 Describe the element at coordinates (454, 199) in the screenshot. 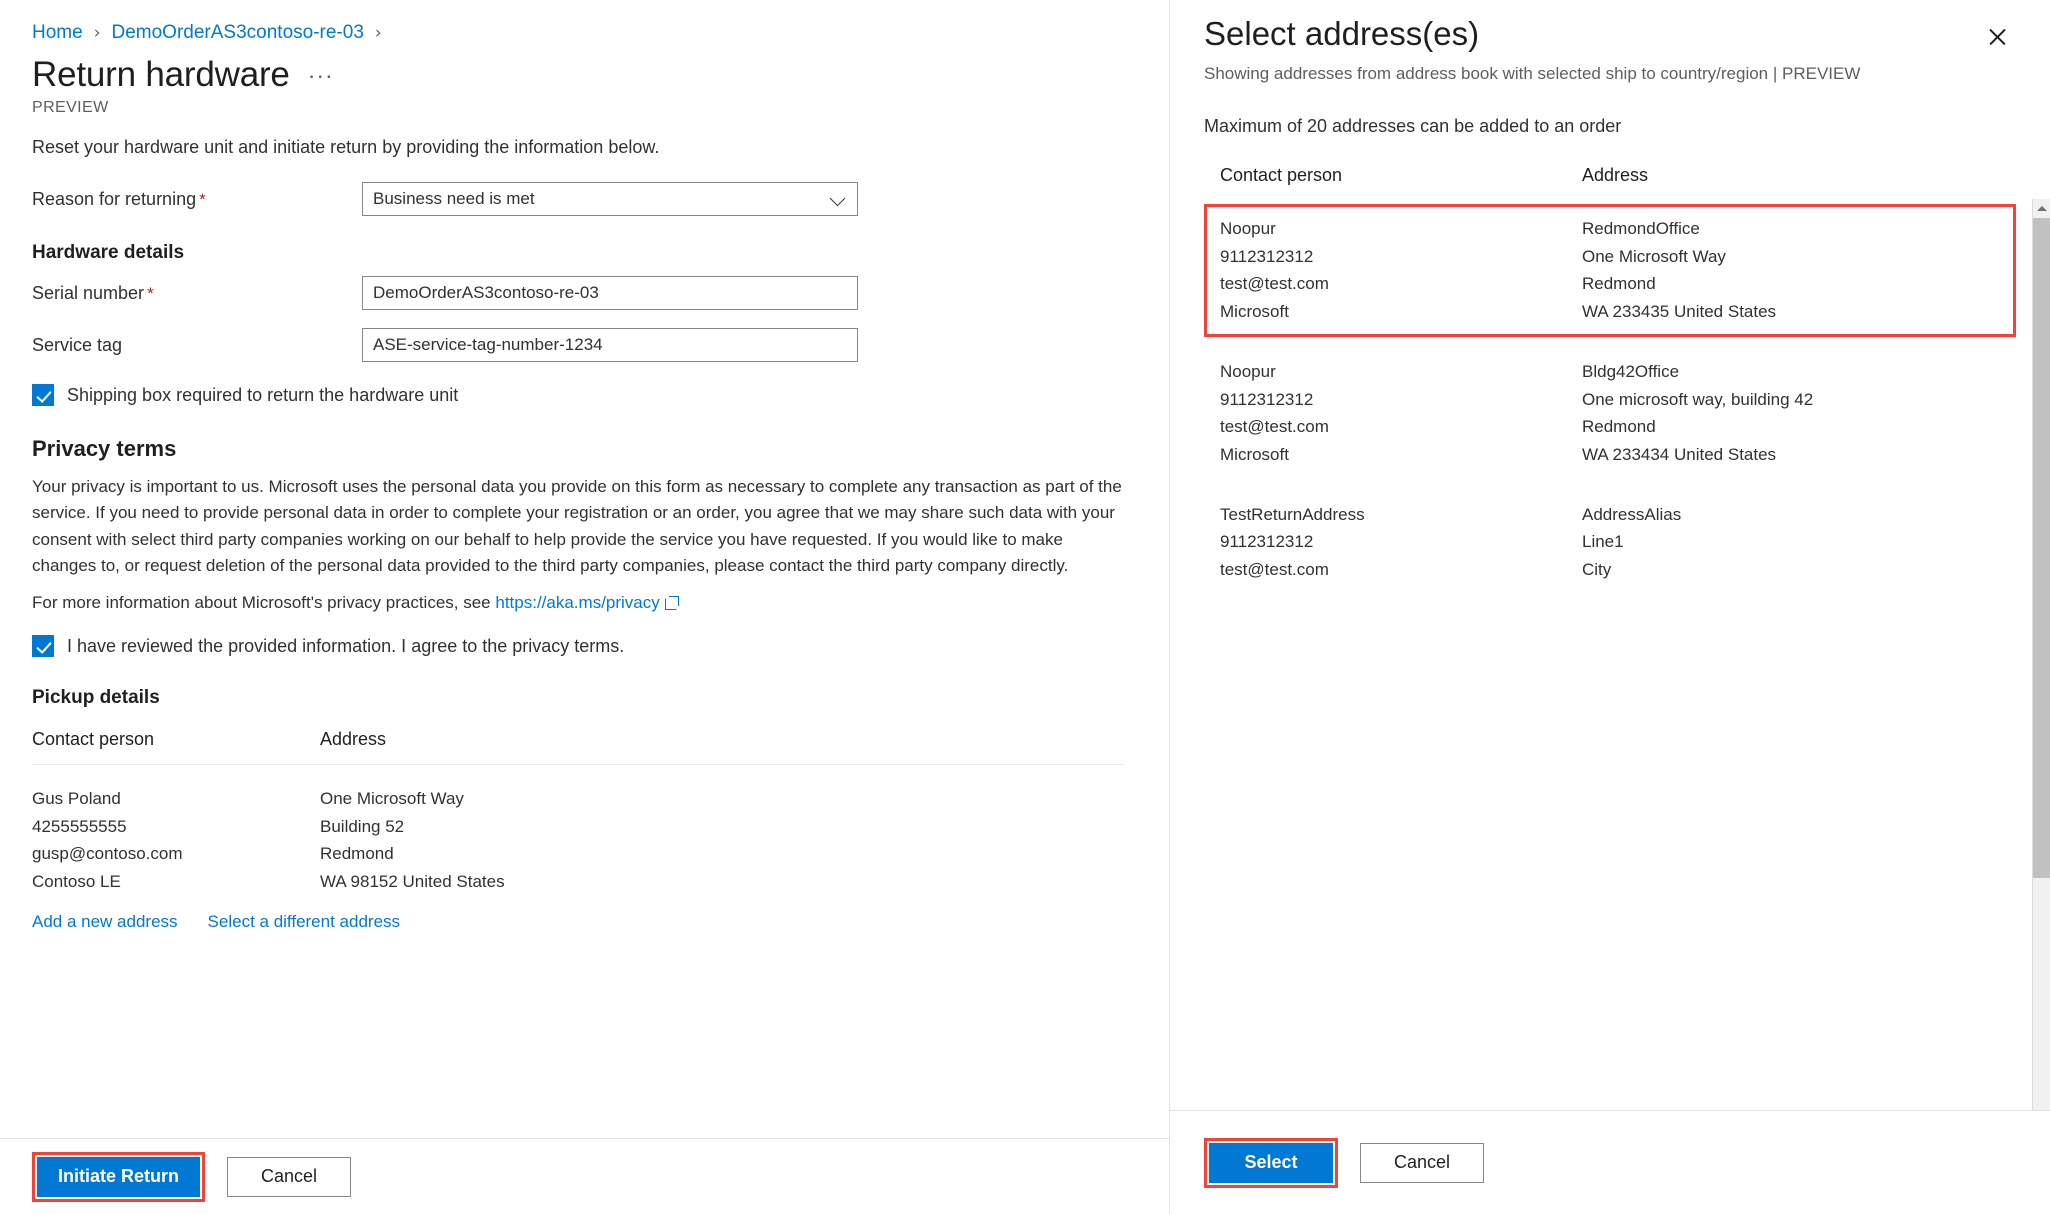

I see `reason-selected-value: Business need is met` at that location.